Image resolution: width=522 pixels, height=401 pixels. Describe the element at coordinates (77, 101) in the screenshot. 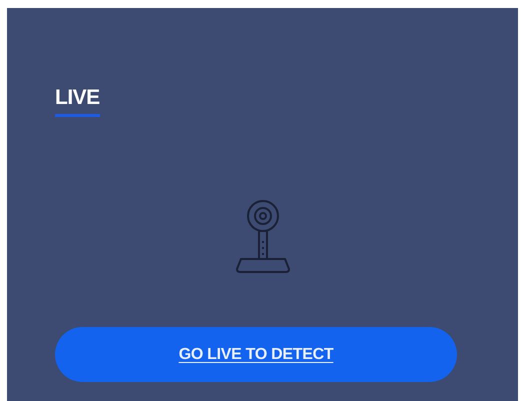

I see `live-tab: LIVE` at that location.